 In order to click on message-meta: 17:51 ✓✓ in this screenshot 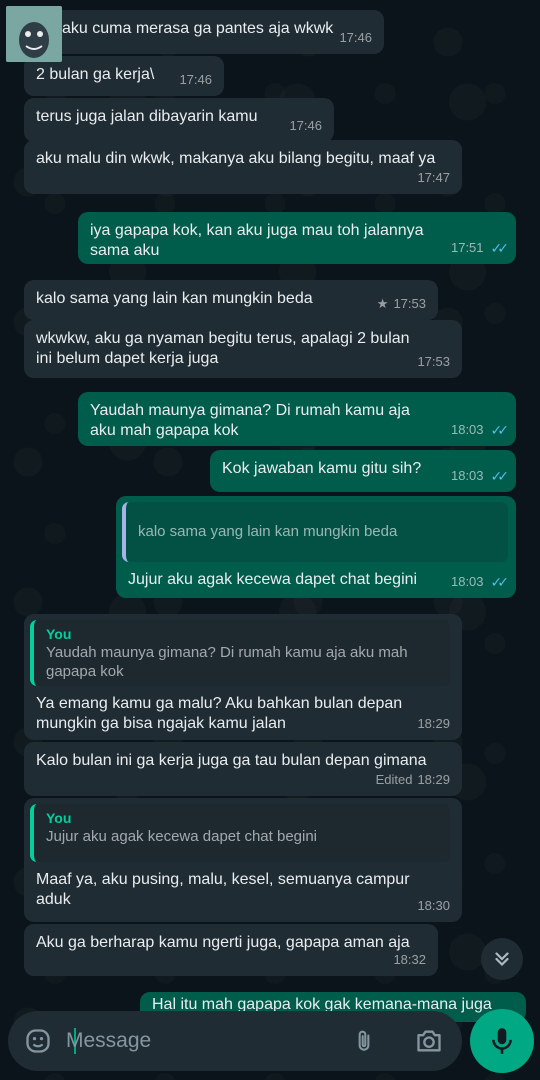, I will do `click(480, 248)`.